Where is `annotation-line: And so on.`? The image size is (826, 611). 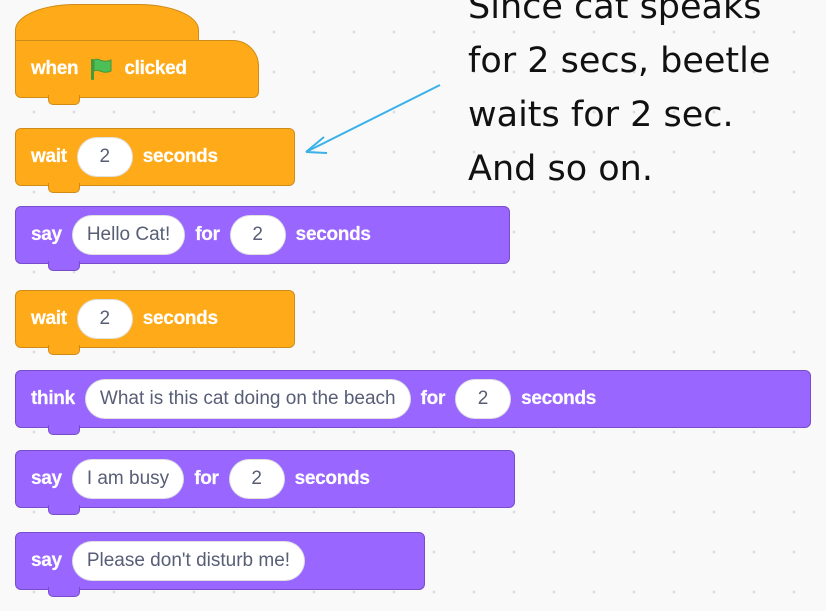 annotation-line: And so on. is located at coordinates (560, 169).